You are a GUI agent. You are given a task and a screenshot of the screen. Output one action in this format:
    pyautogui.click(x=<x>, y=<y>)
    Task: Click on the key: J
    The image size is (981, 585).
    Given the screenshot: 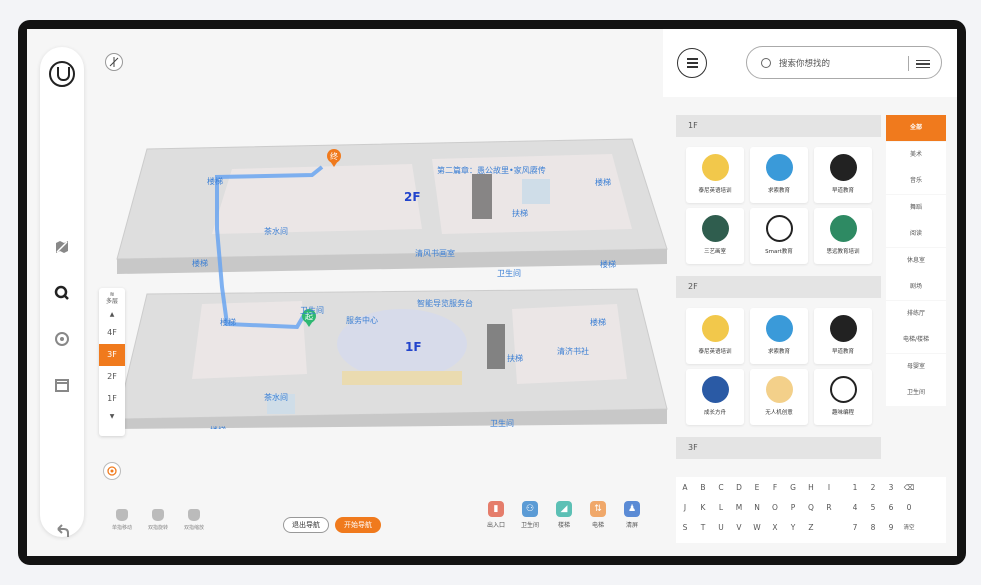 What is the action you would take?
    pyautogui.click(x=685, y=507)
    